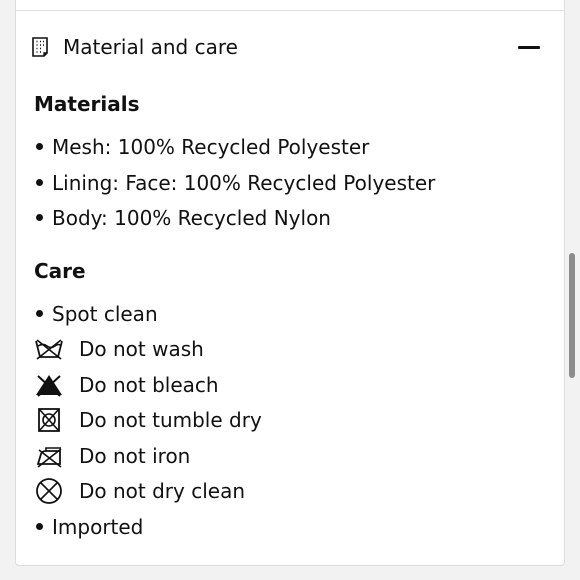  Describe the element at coordinates (290, 50) in the screenshot. I see `material-care-accordion-header: Material and care` at that location.